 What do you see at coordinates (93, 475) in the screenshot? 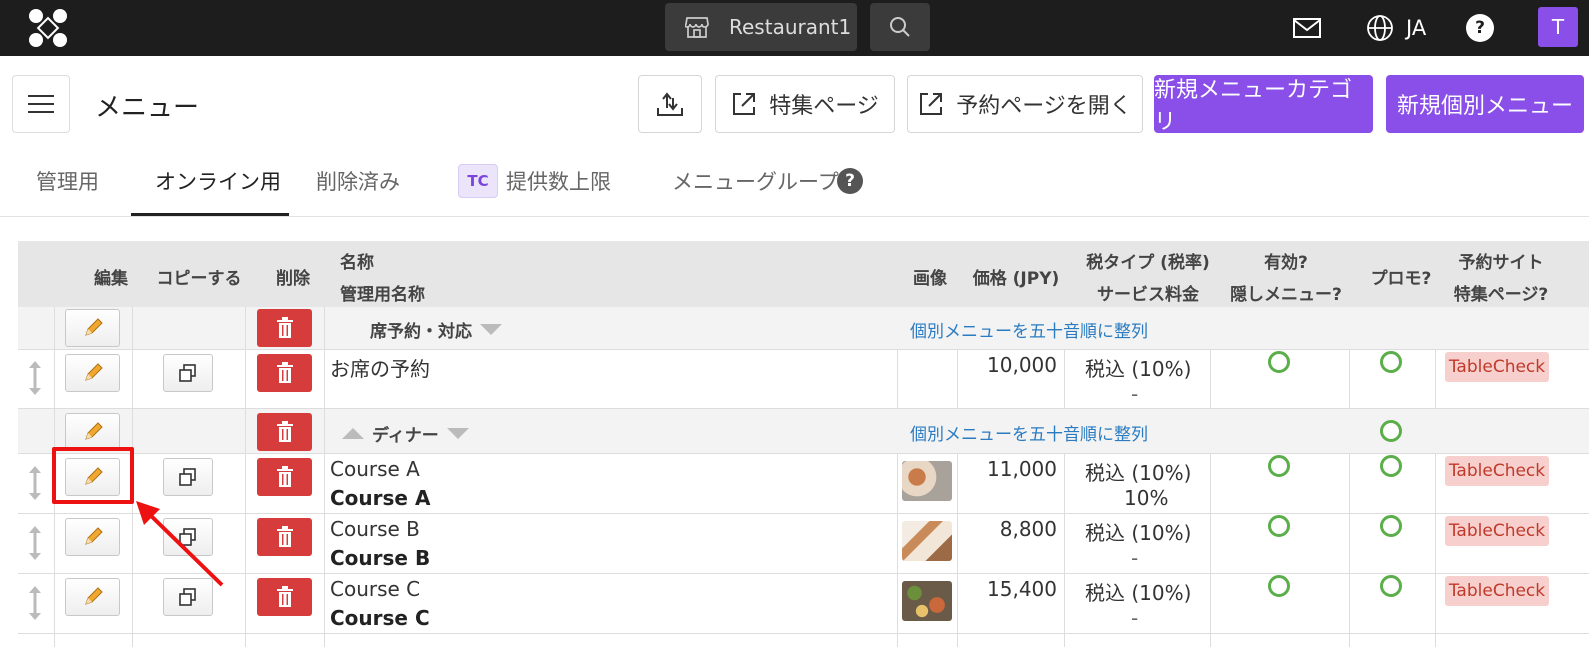
I see `highlight-box` at bounding box center [93, 475].